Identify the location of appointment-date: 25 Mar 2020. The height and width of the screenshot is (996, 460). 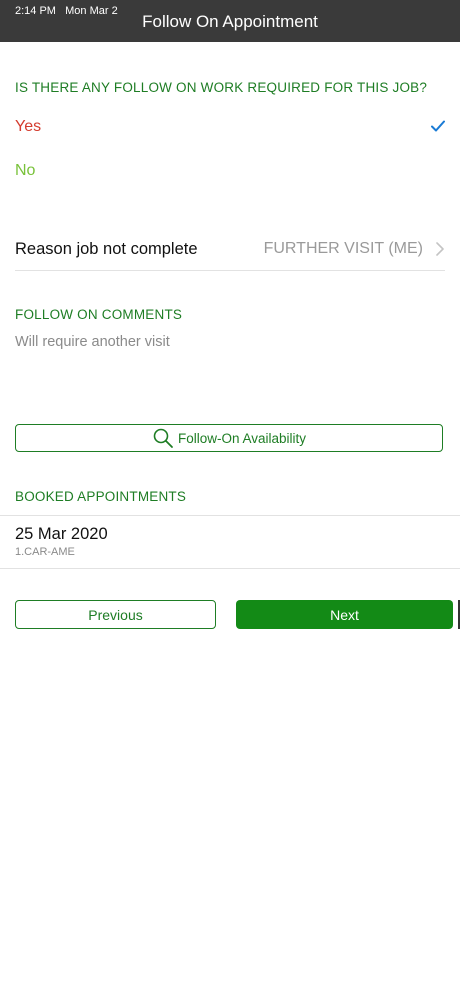
(61, 534).